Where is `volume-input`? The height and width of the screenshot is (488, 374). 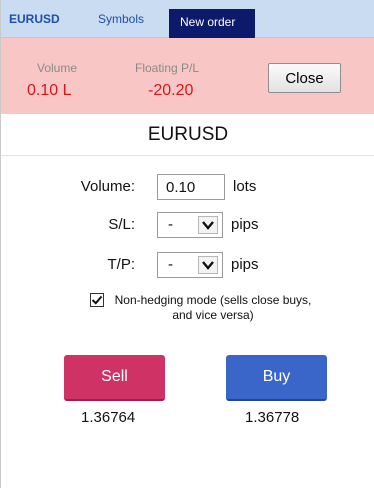 volume-input is located at coordinates (191, 187).